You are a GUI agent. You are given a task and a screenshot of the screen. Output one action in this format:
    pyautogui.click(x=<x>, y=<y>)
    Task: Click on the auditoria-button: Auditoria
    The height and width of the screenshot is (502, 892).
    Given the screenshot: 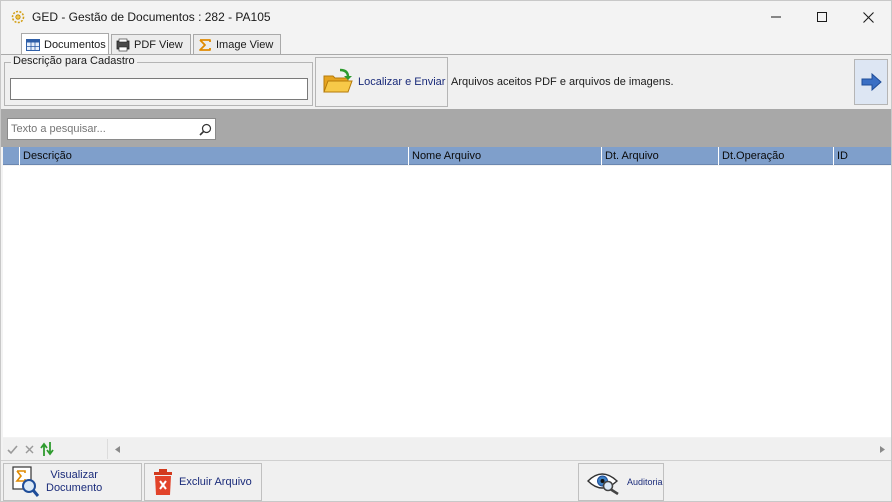 What is the action you would take?
    pyautogui.click(x=621, y=482)
    